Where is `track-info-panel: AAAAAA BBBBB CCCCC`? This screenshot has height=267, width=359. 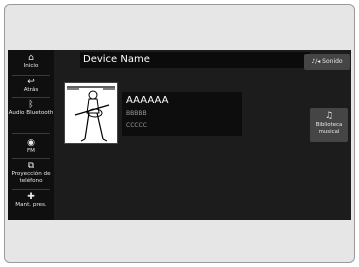 track-info-panel: AAAAAA BBBBB CCCCC is located at coordinates (182, 114).